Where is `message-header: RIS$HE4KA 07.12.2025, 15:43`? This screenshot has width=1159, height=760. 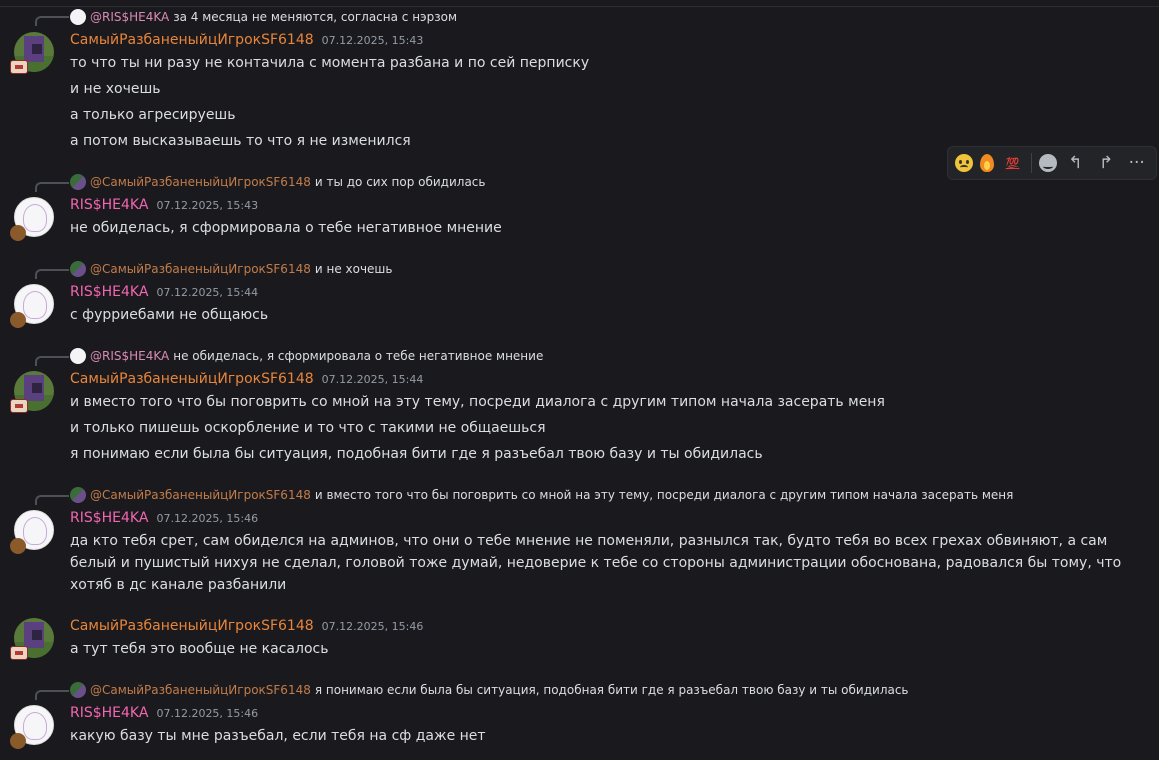 message-header: RIS$HE4KA 07.12.2025, 15:43 is located at coordinates (164, 207).